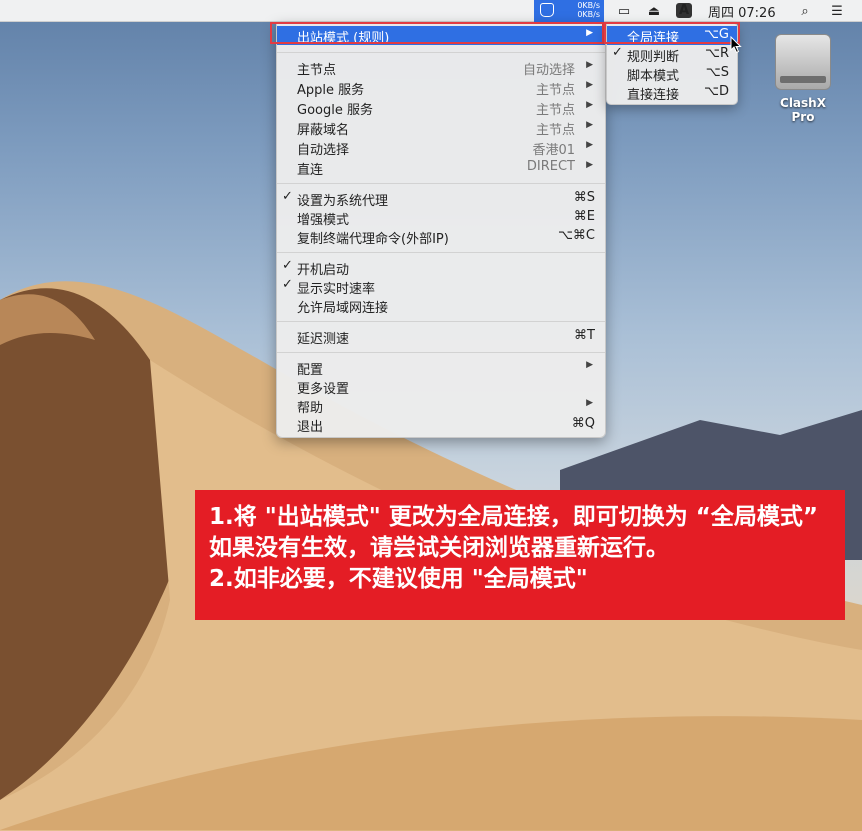 This screenshot has width=862, height=831. What do you see at coordinates (672, 36) in the screenshot?
I see `submenu-item-global: 全局连接 ⌥G` at bounding box center [672, 36].